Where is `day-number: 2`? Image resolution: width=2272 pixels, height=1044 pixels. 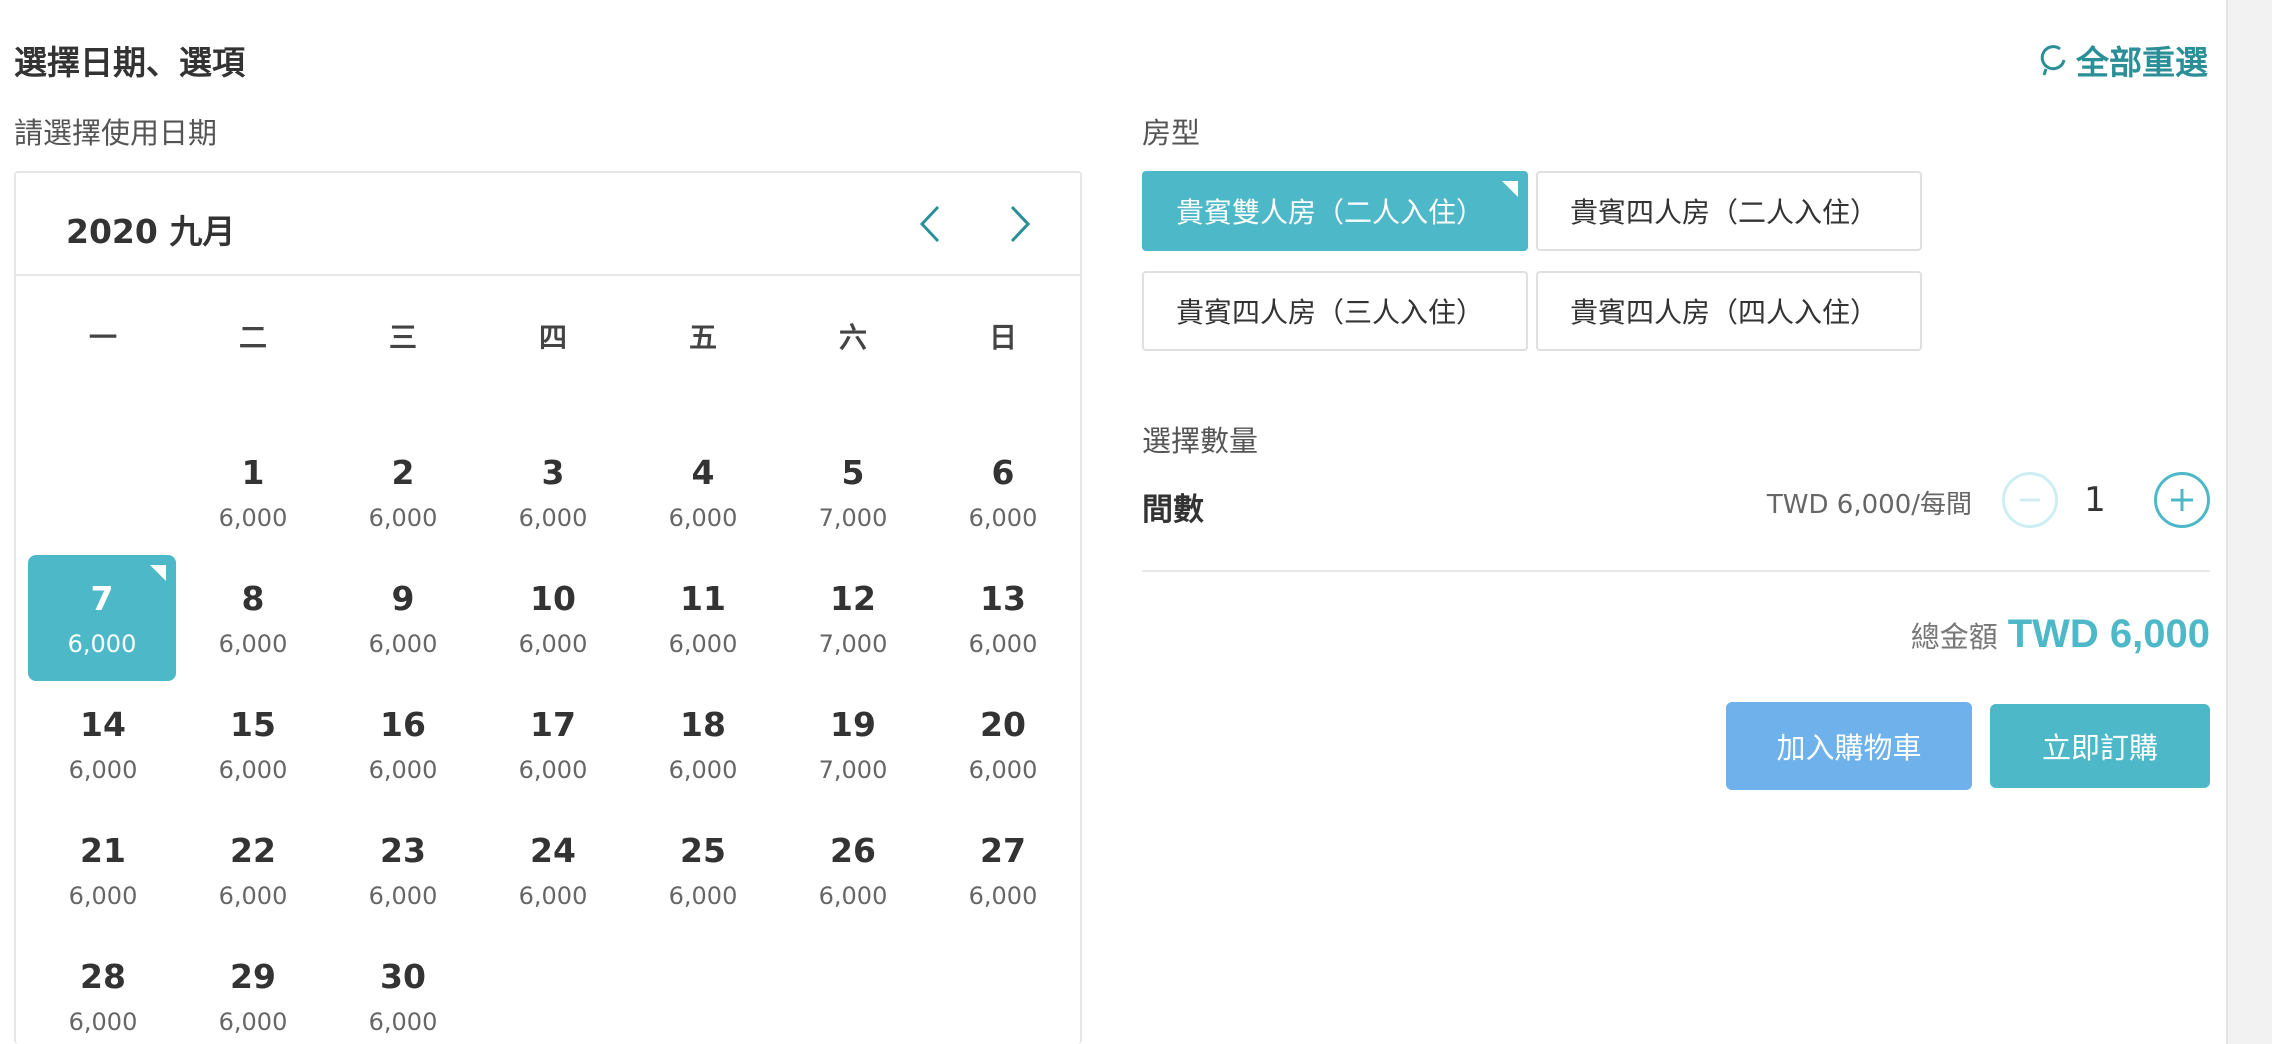
day-number: 2 is located at coordinates (403, 472).